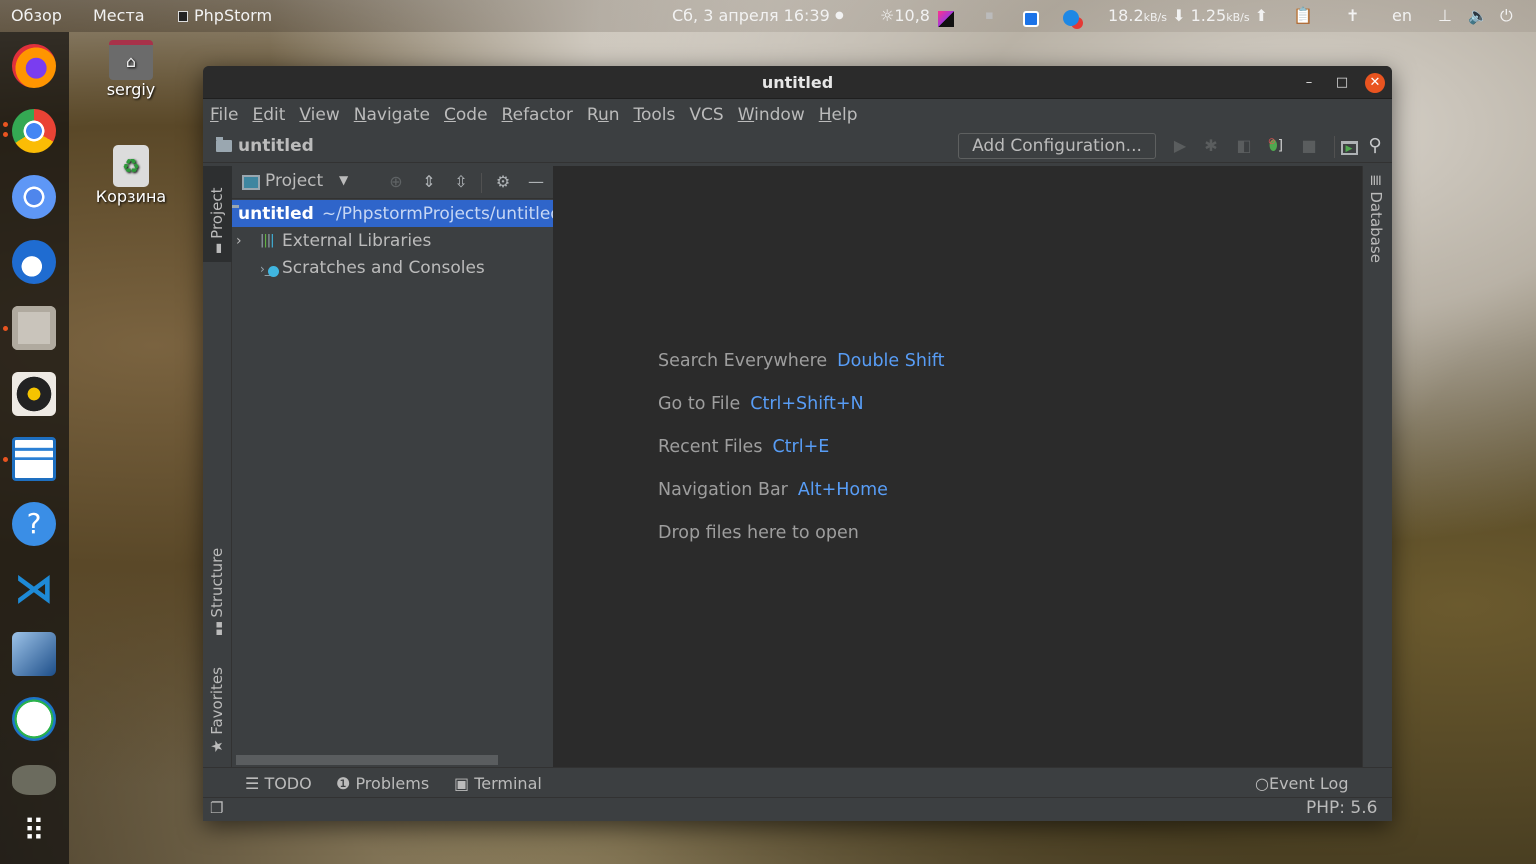 The height and width of the screenshot is (864, 1536). I want to click on menu-view: View, so click(319, 115).